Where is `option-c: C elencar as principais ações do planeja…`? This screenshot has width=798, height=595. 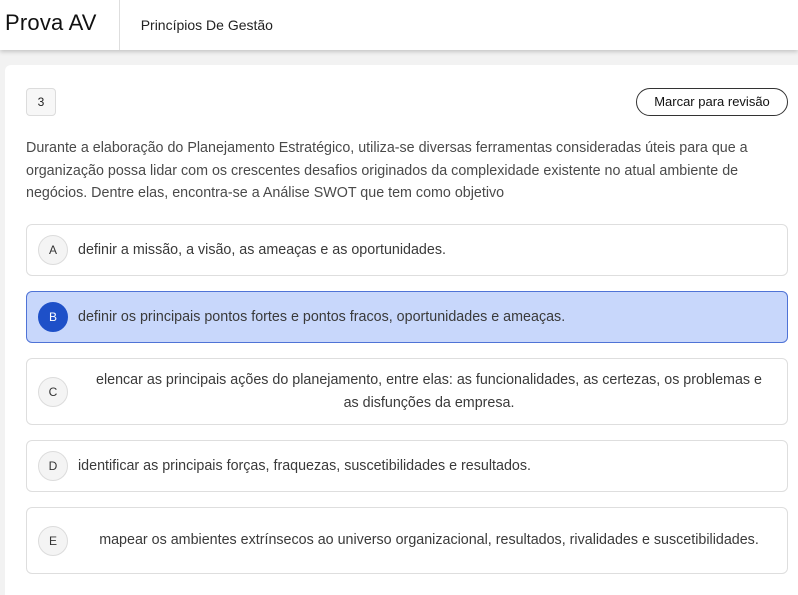
option-c: C elencar as principais ações do planeja… is located at coordinates (407, 391).